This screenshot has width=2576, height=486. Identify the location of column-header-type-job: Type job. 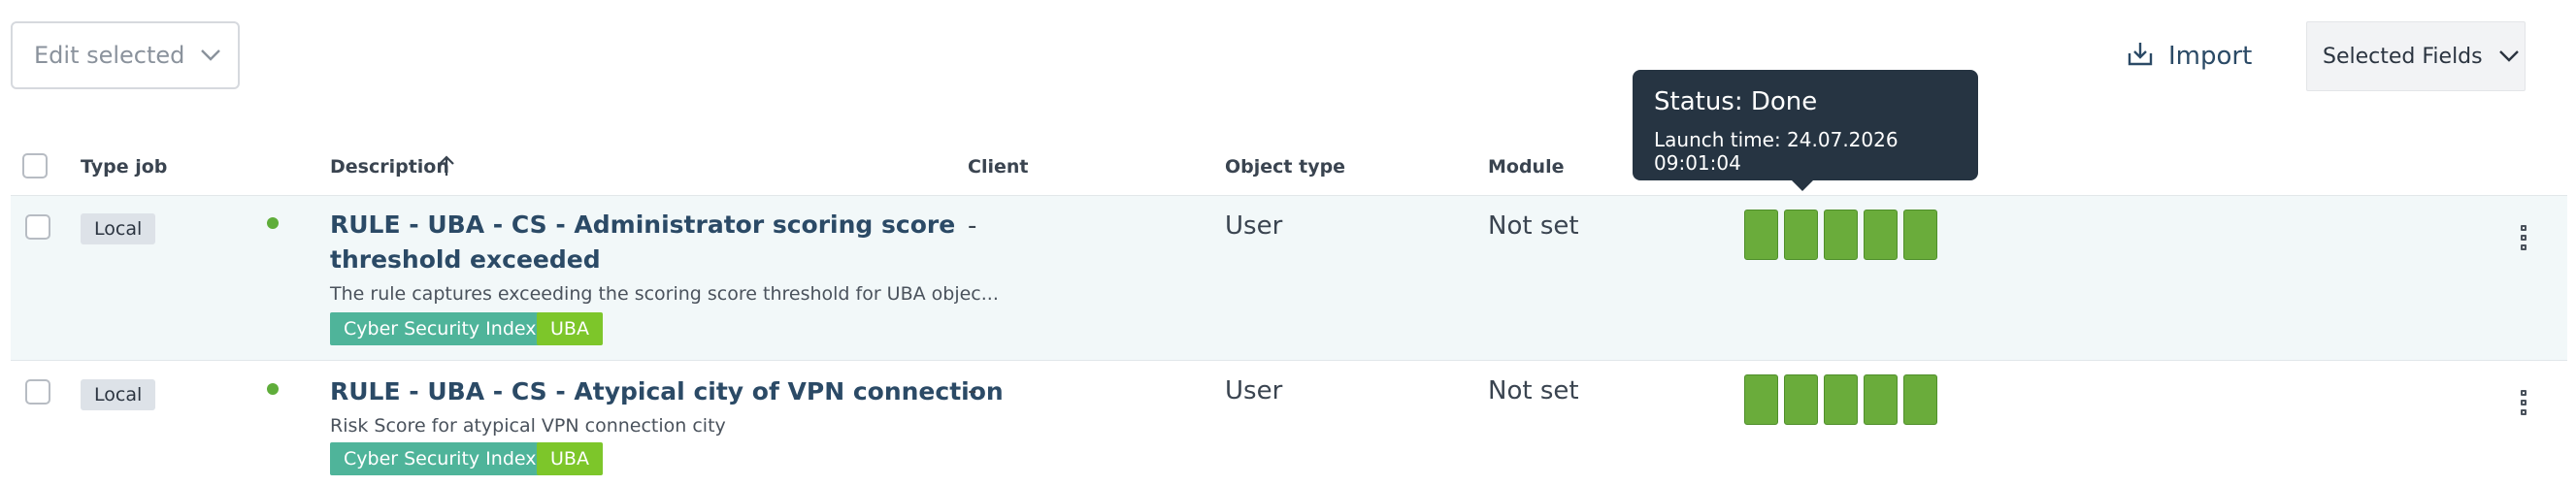
(124, 167).